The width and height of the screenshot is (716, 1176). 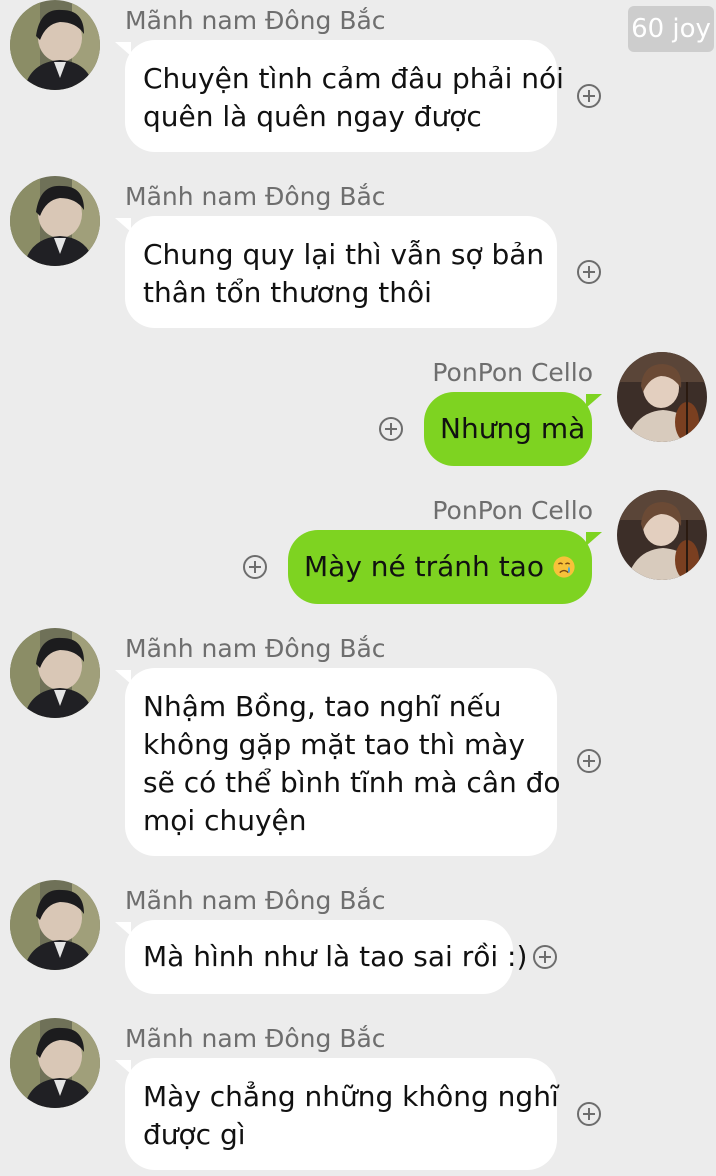 I want to click on message-text-line: Chuyện tình cảm đâu phải nói, so click(x=353, y=78).